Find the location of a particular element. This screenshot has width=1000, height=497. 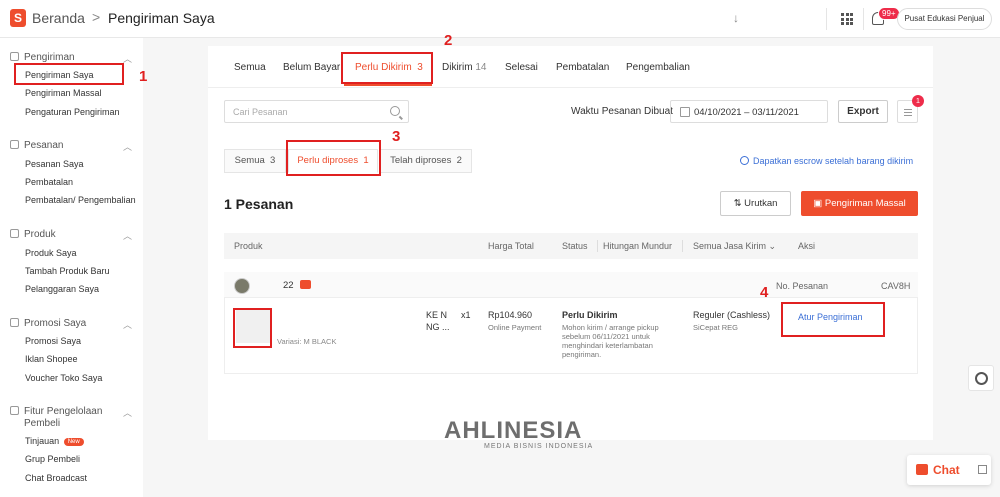

sidebar-section-products: Produk is located at coordinates (33, 234).